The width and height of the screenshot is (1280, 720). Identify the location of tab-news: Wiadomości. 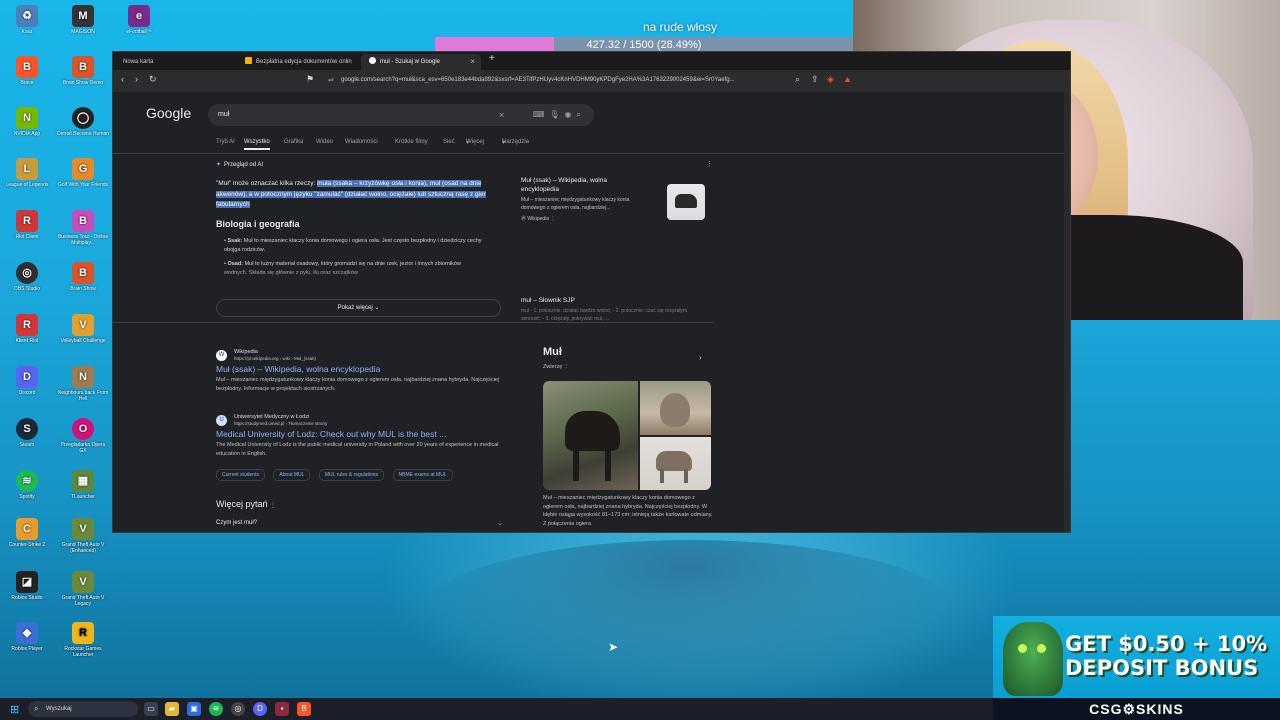
(361, 142).